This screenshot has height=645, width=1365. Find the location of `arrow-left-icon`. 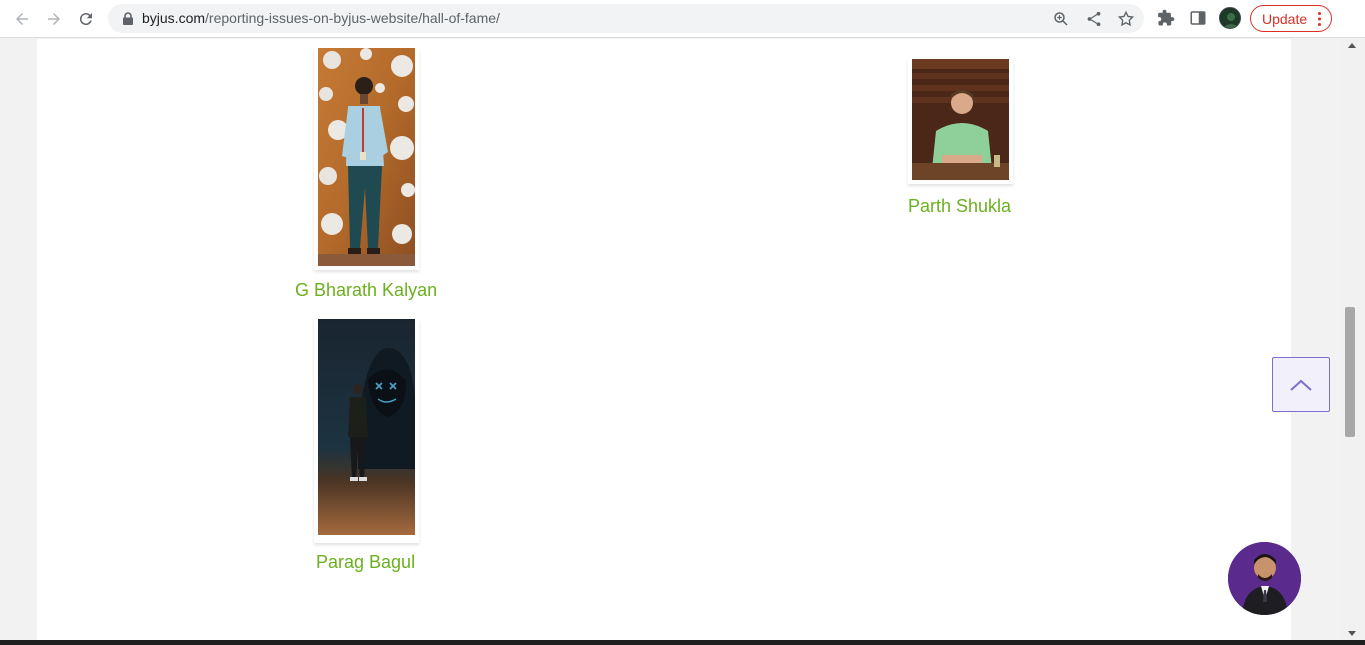

arrow-left-icon is located at coordinates (22, 19).